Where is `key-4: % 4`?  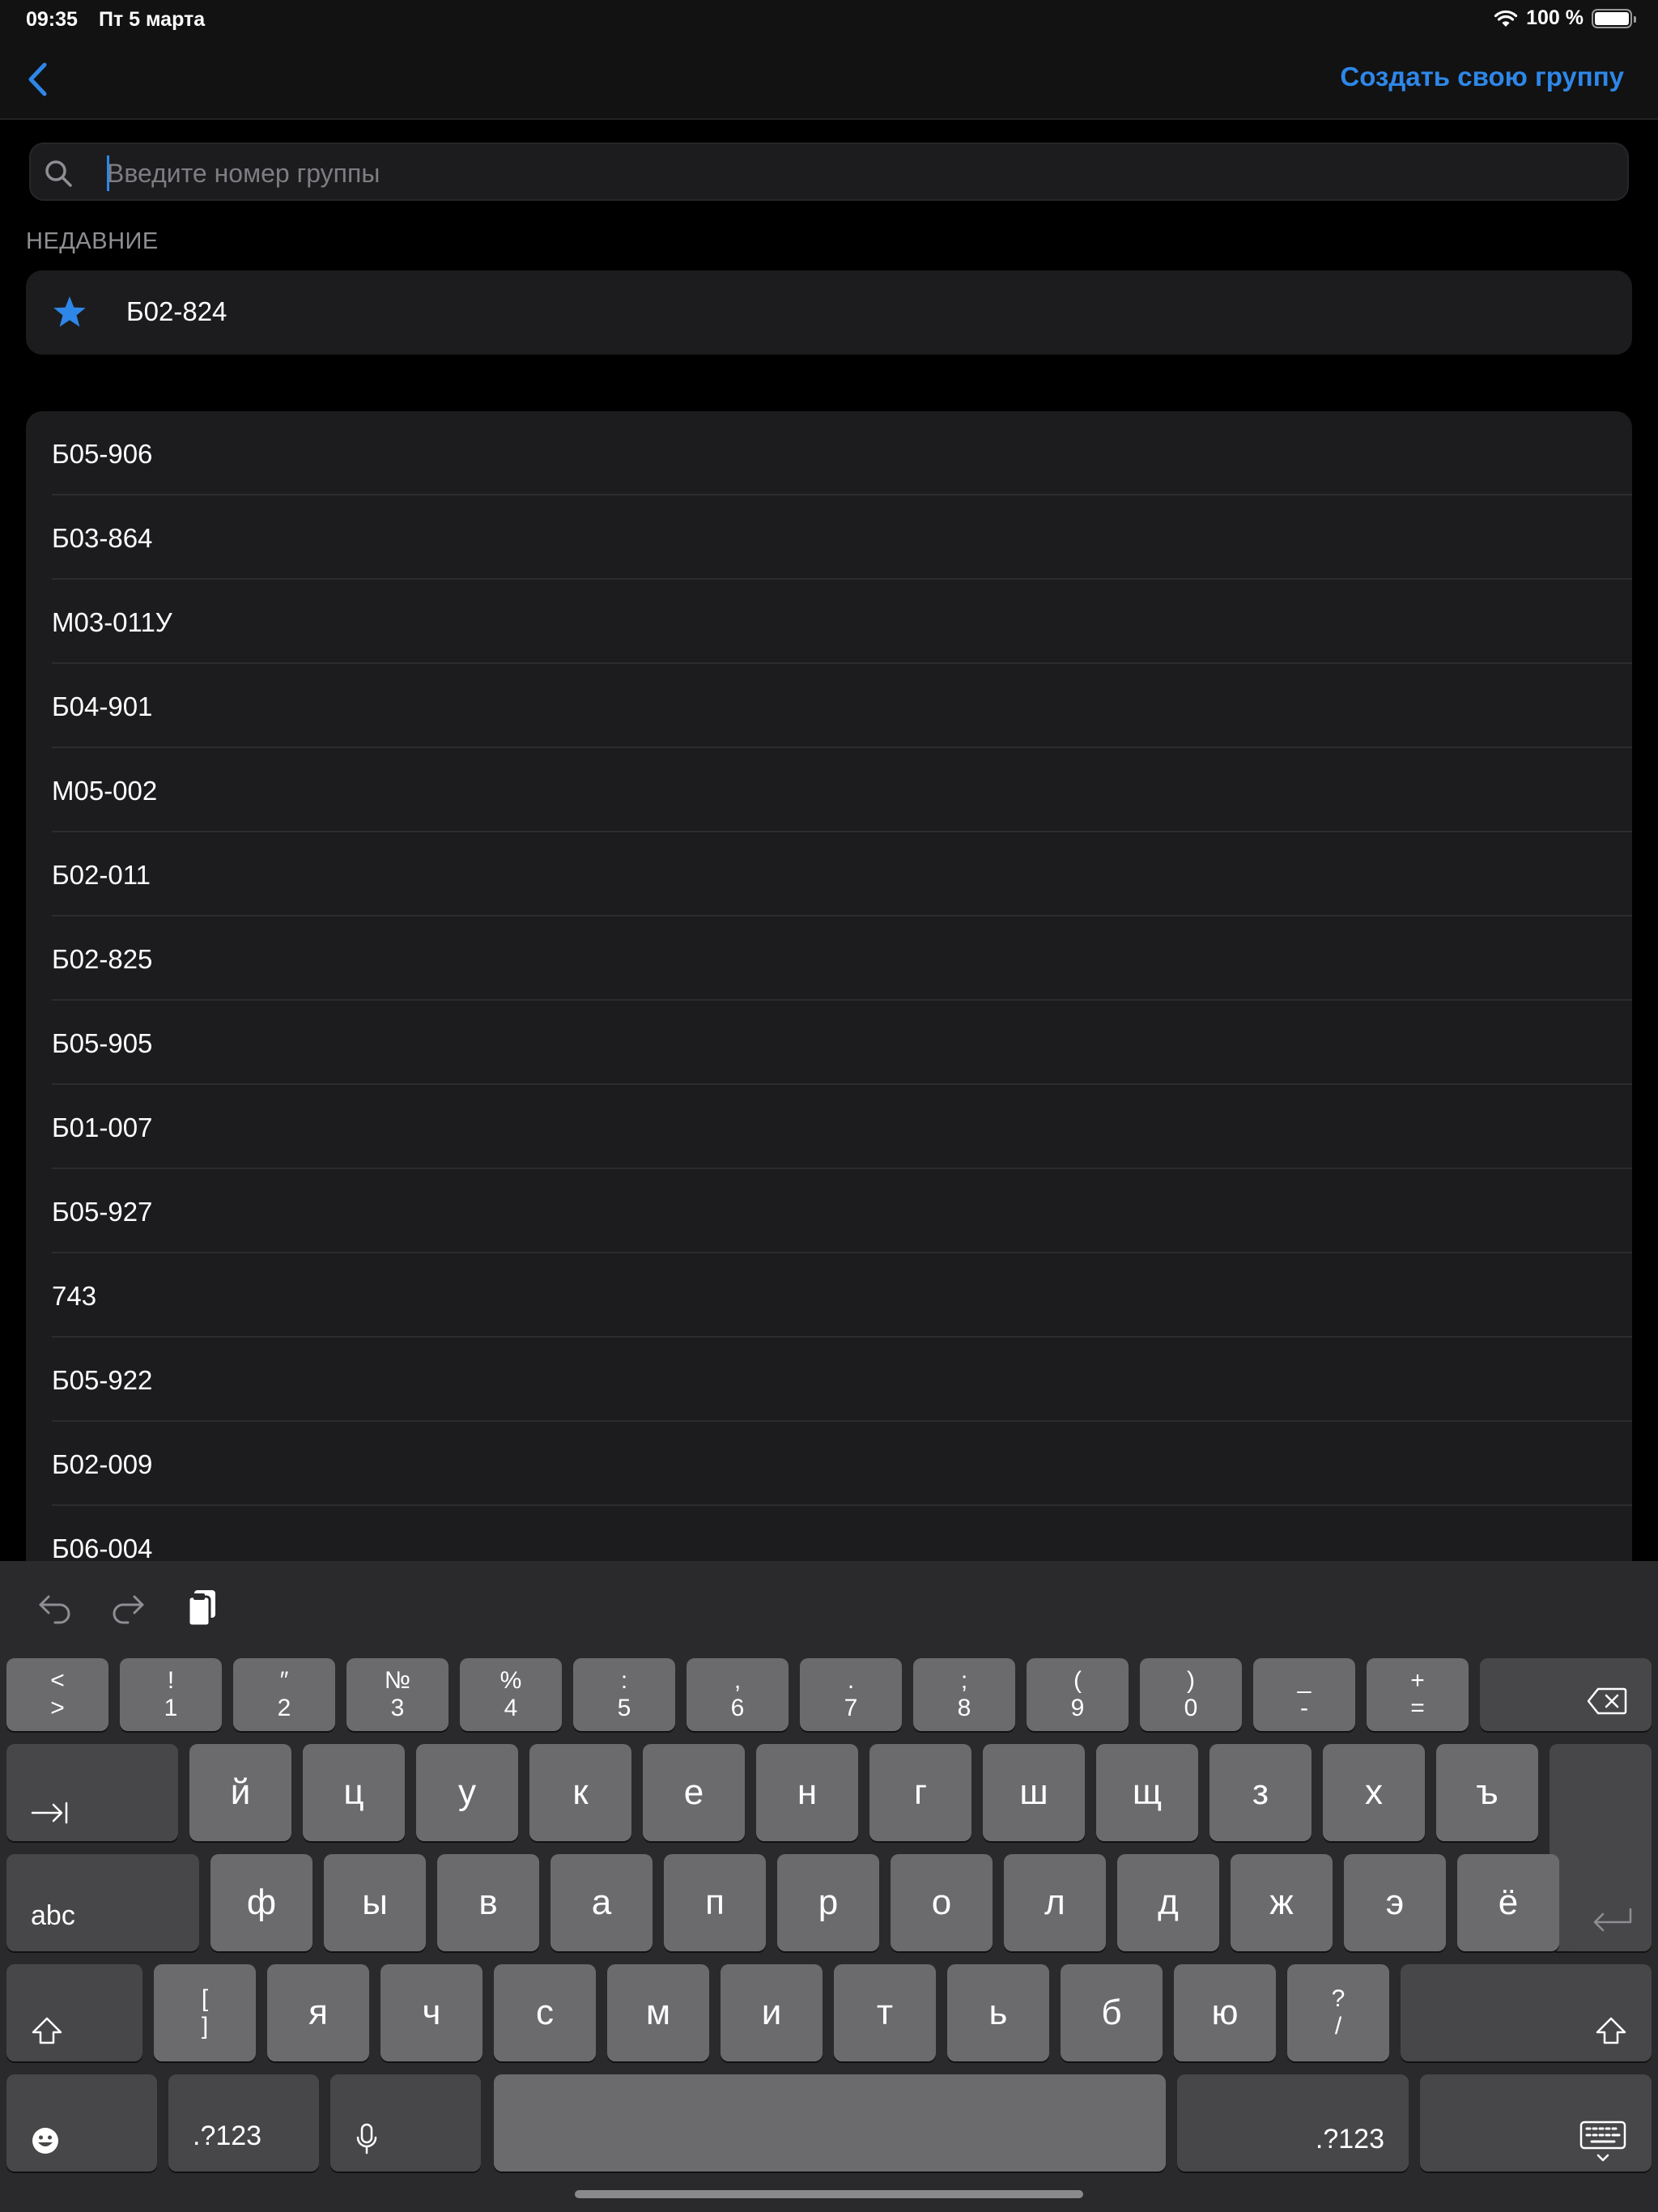 key-4: % 4 is located at coordinates (511, 1695).